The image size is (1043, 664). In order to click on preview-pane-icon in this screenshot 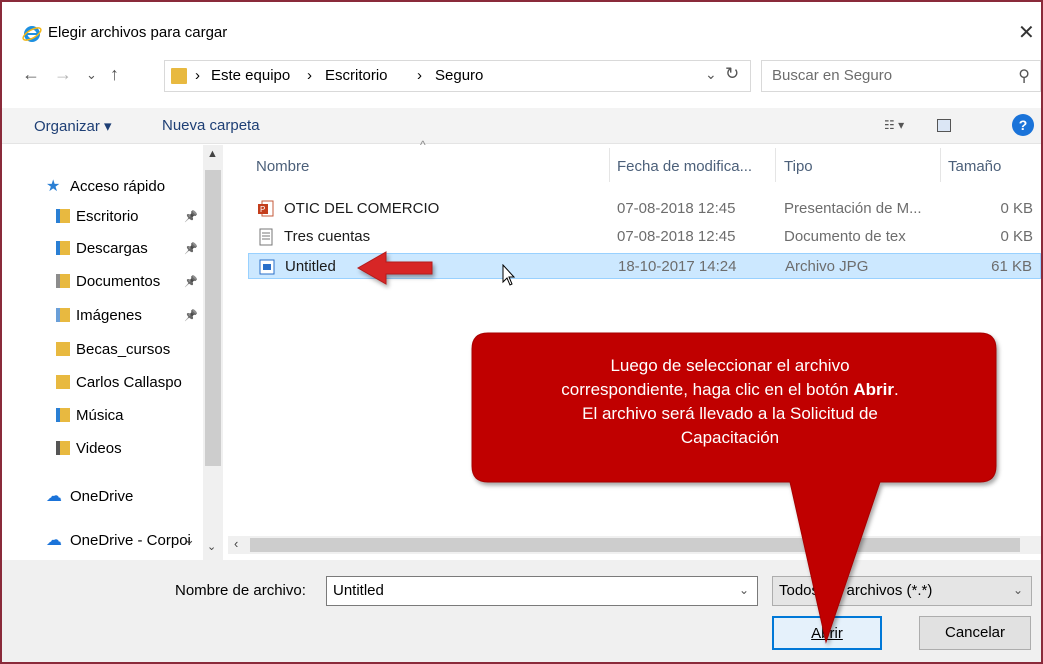, I will do `click(944, 125)`.